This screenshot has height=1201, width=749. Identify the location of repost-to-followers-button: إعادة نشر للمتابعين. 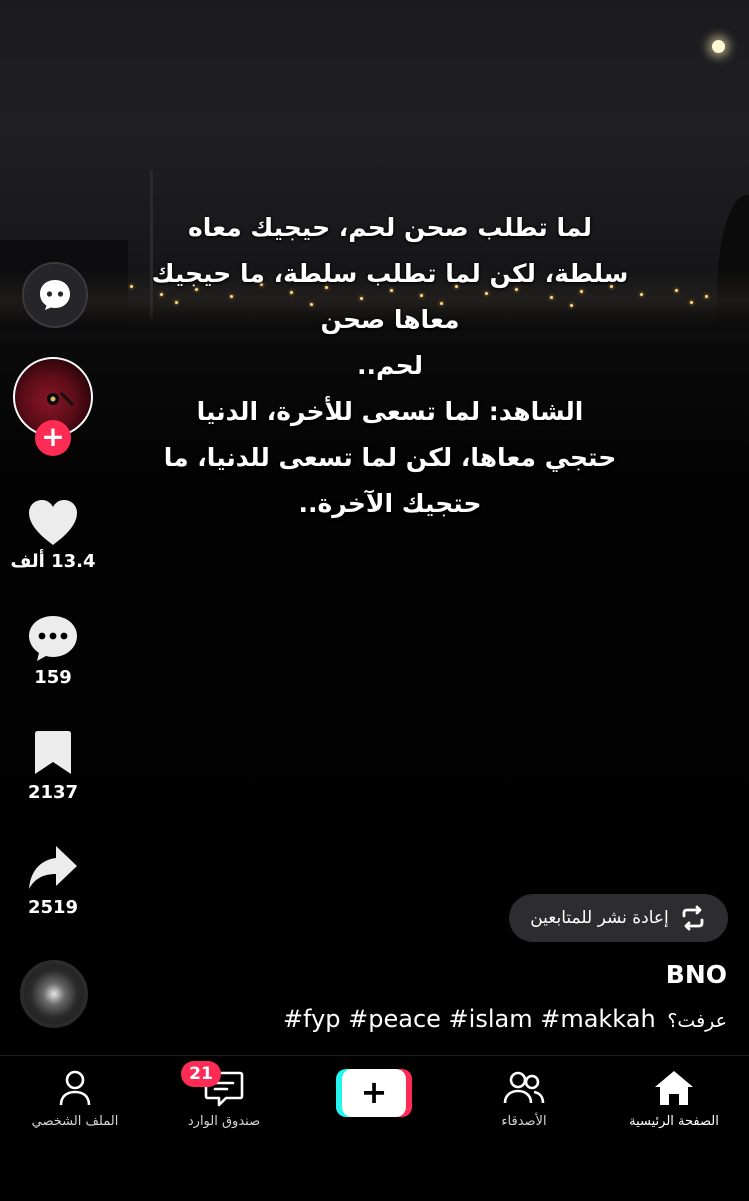
(618, 918).